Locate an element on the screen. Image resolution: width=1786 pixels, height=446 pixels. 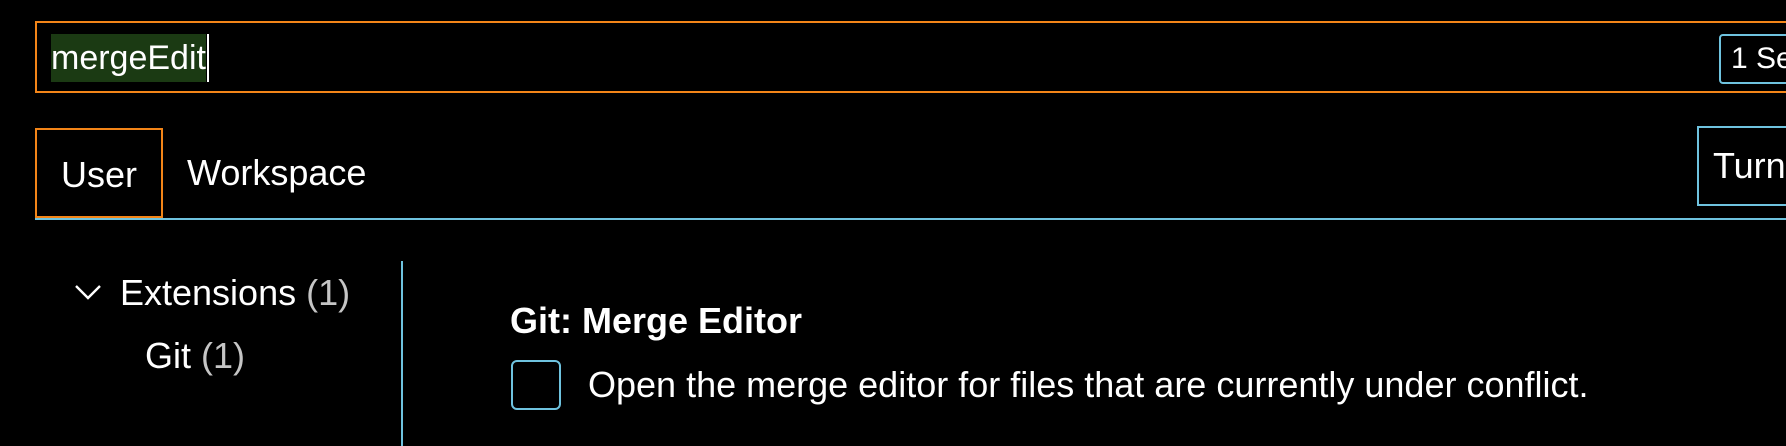
toc-item-extensions-count: (1) is located at coordinates (328, 292).